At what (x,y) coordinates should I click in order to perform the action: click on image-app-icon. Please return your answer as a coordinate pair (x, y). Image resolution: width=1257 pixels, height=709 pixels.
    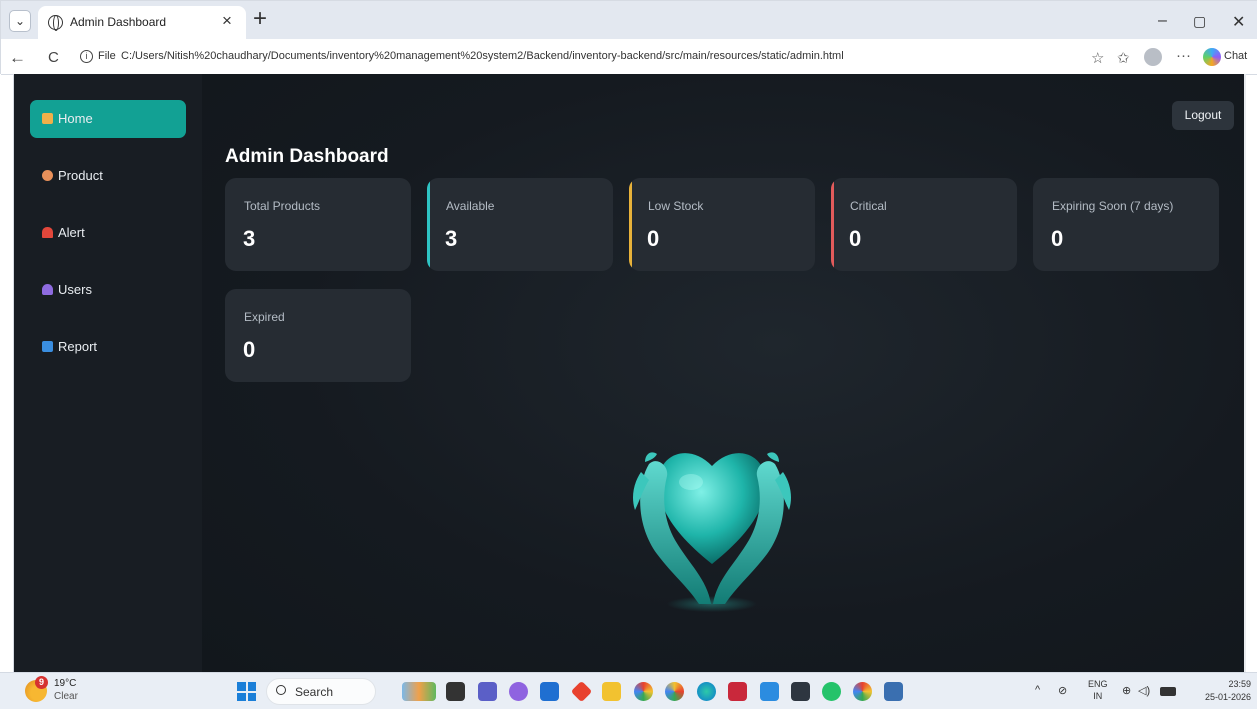
    Looking at the image, I should click on (893, 691).